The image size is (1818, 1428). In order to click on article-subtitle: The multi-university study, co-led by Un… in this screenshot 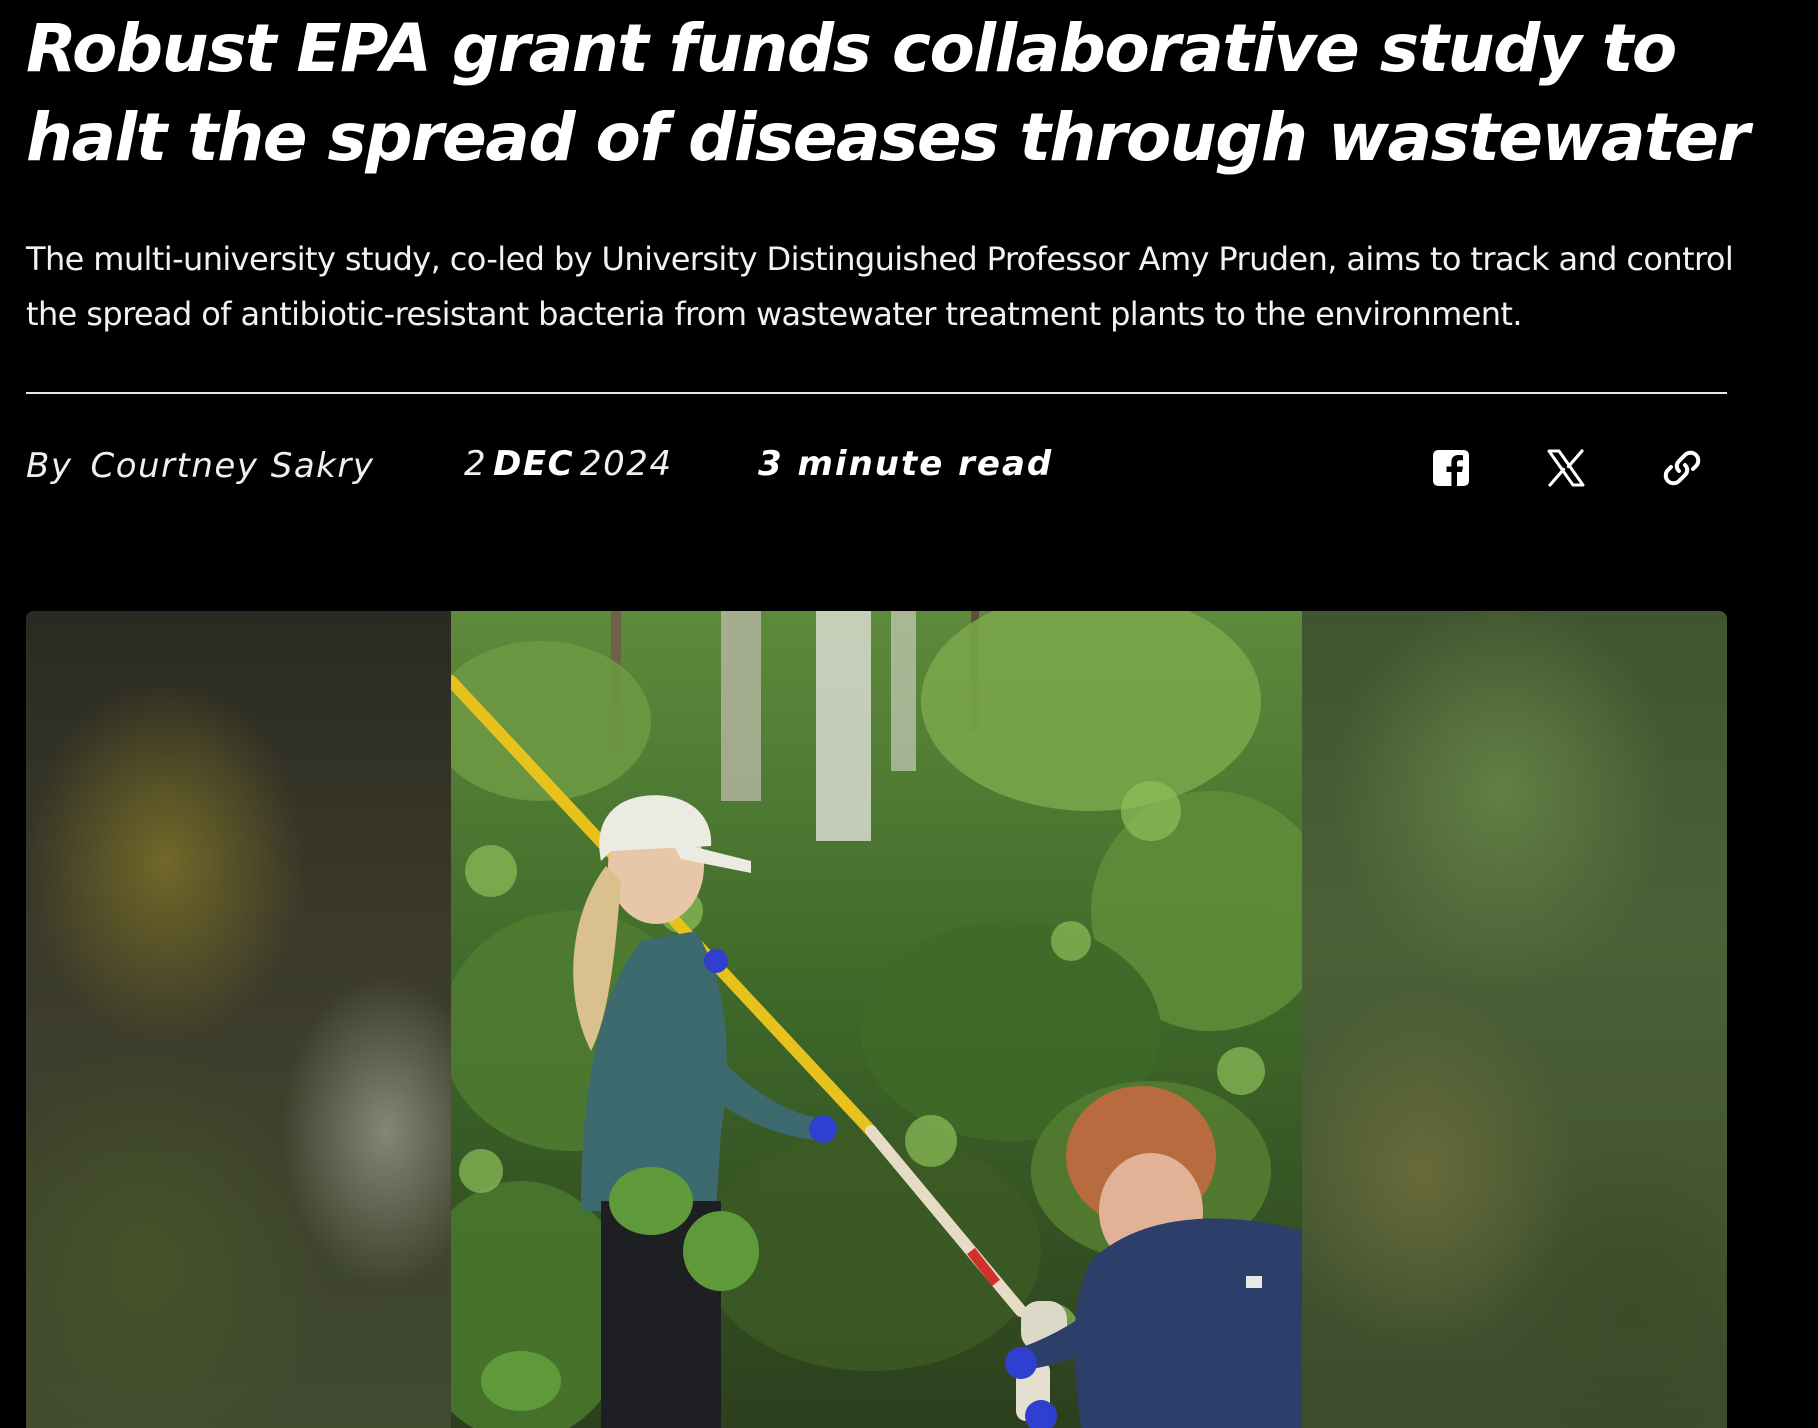, I will do `click(880, 286)`.